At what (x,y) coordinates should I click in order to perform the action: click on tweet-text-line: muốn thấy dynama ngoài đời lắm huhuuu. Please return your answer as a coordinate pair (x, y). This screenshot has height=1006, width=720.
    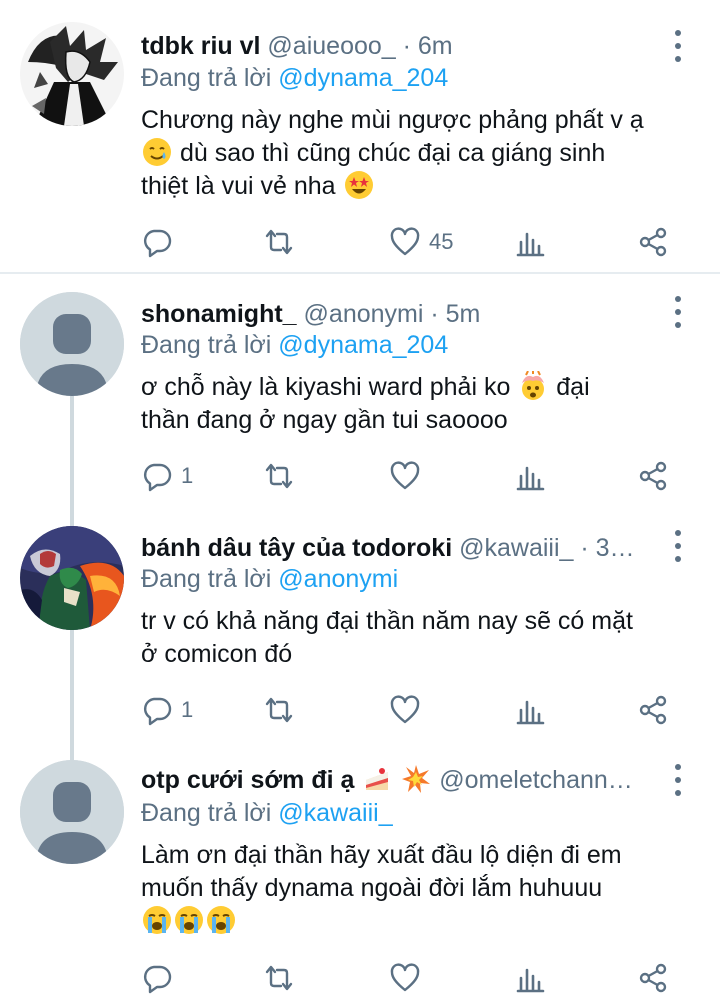
    Looking at the image, I should click on (372, 888).